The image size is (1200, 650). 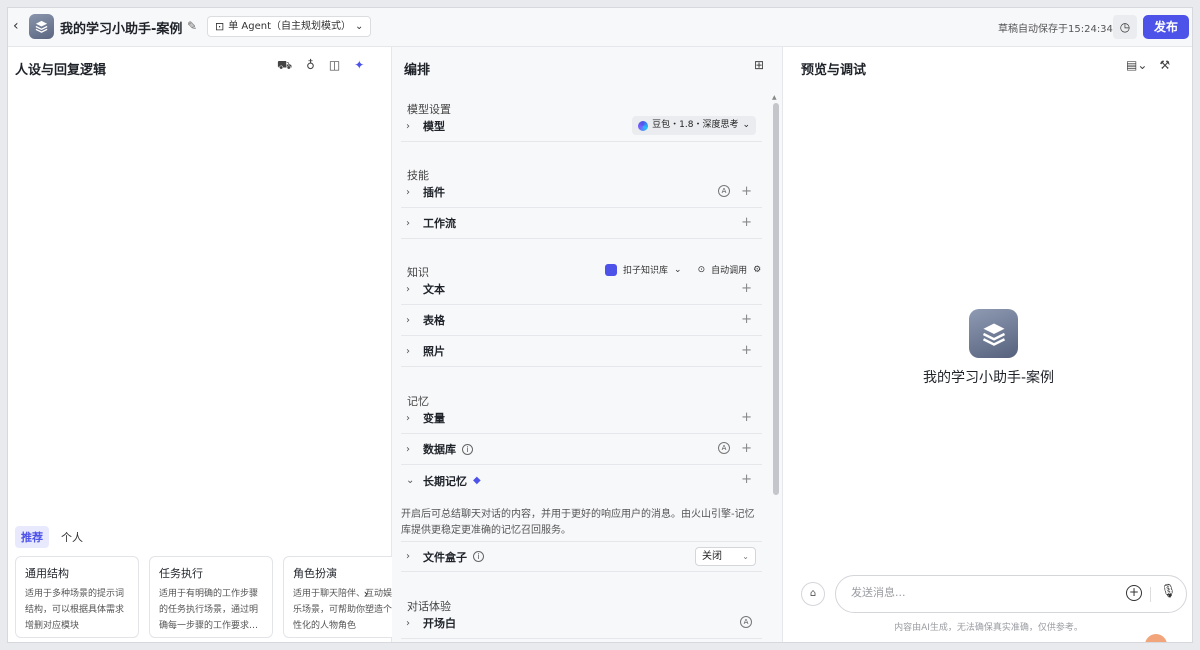 What do you see at coordinates (75, 610) in the screenshot?
I see `card-desc: 适用于多种场景的提示词结构，可以根据具体需求增删对应模块` at bounding box center [75, 610].